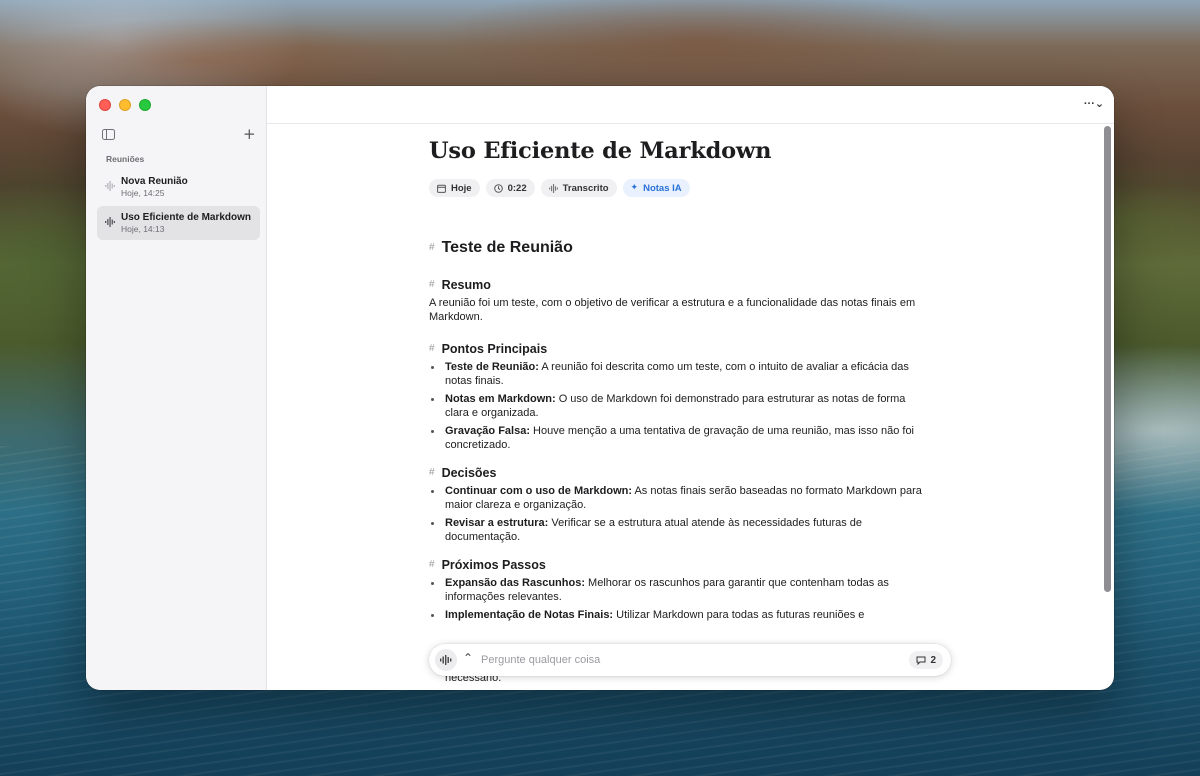 The image size is (1200, 776). What do you see at coordinates (1107, 359) in the screenshot?
I see `scrollbar-thumb` at bounding box center [1107, 359].